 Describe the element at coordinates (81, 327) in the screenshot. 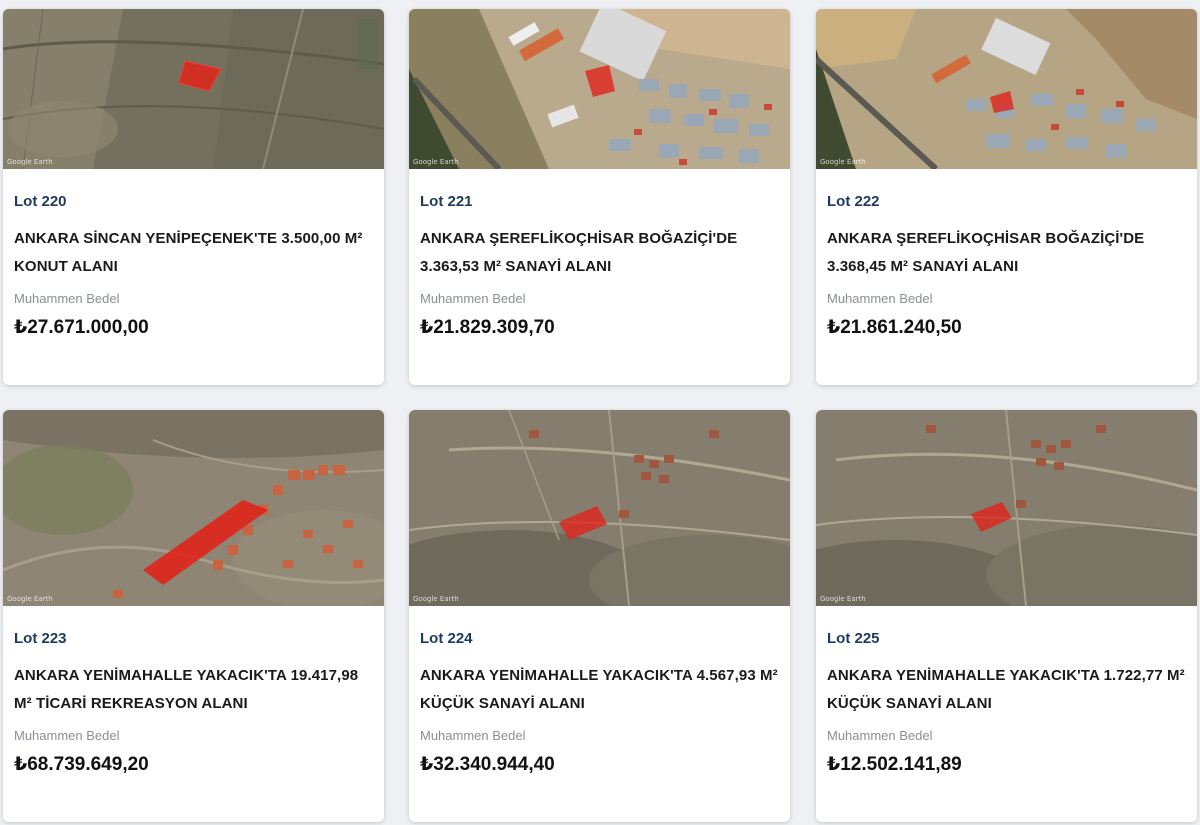

I see `lot-price: ₺27.671.000,00` at that location.